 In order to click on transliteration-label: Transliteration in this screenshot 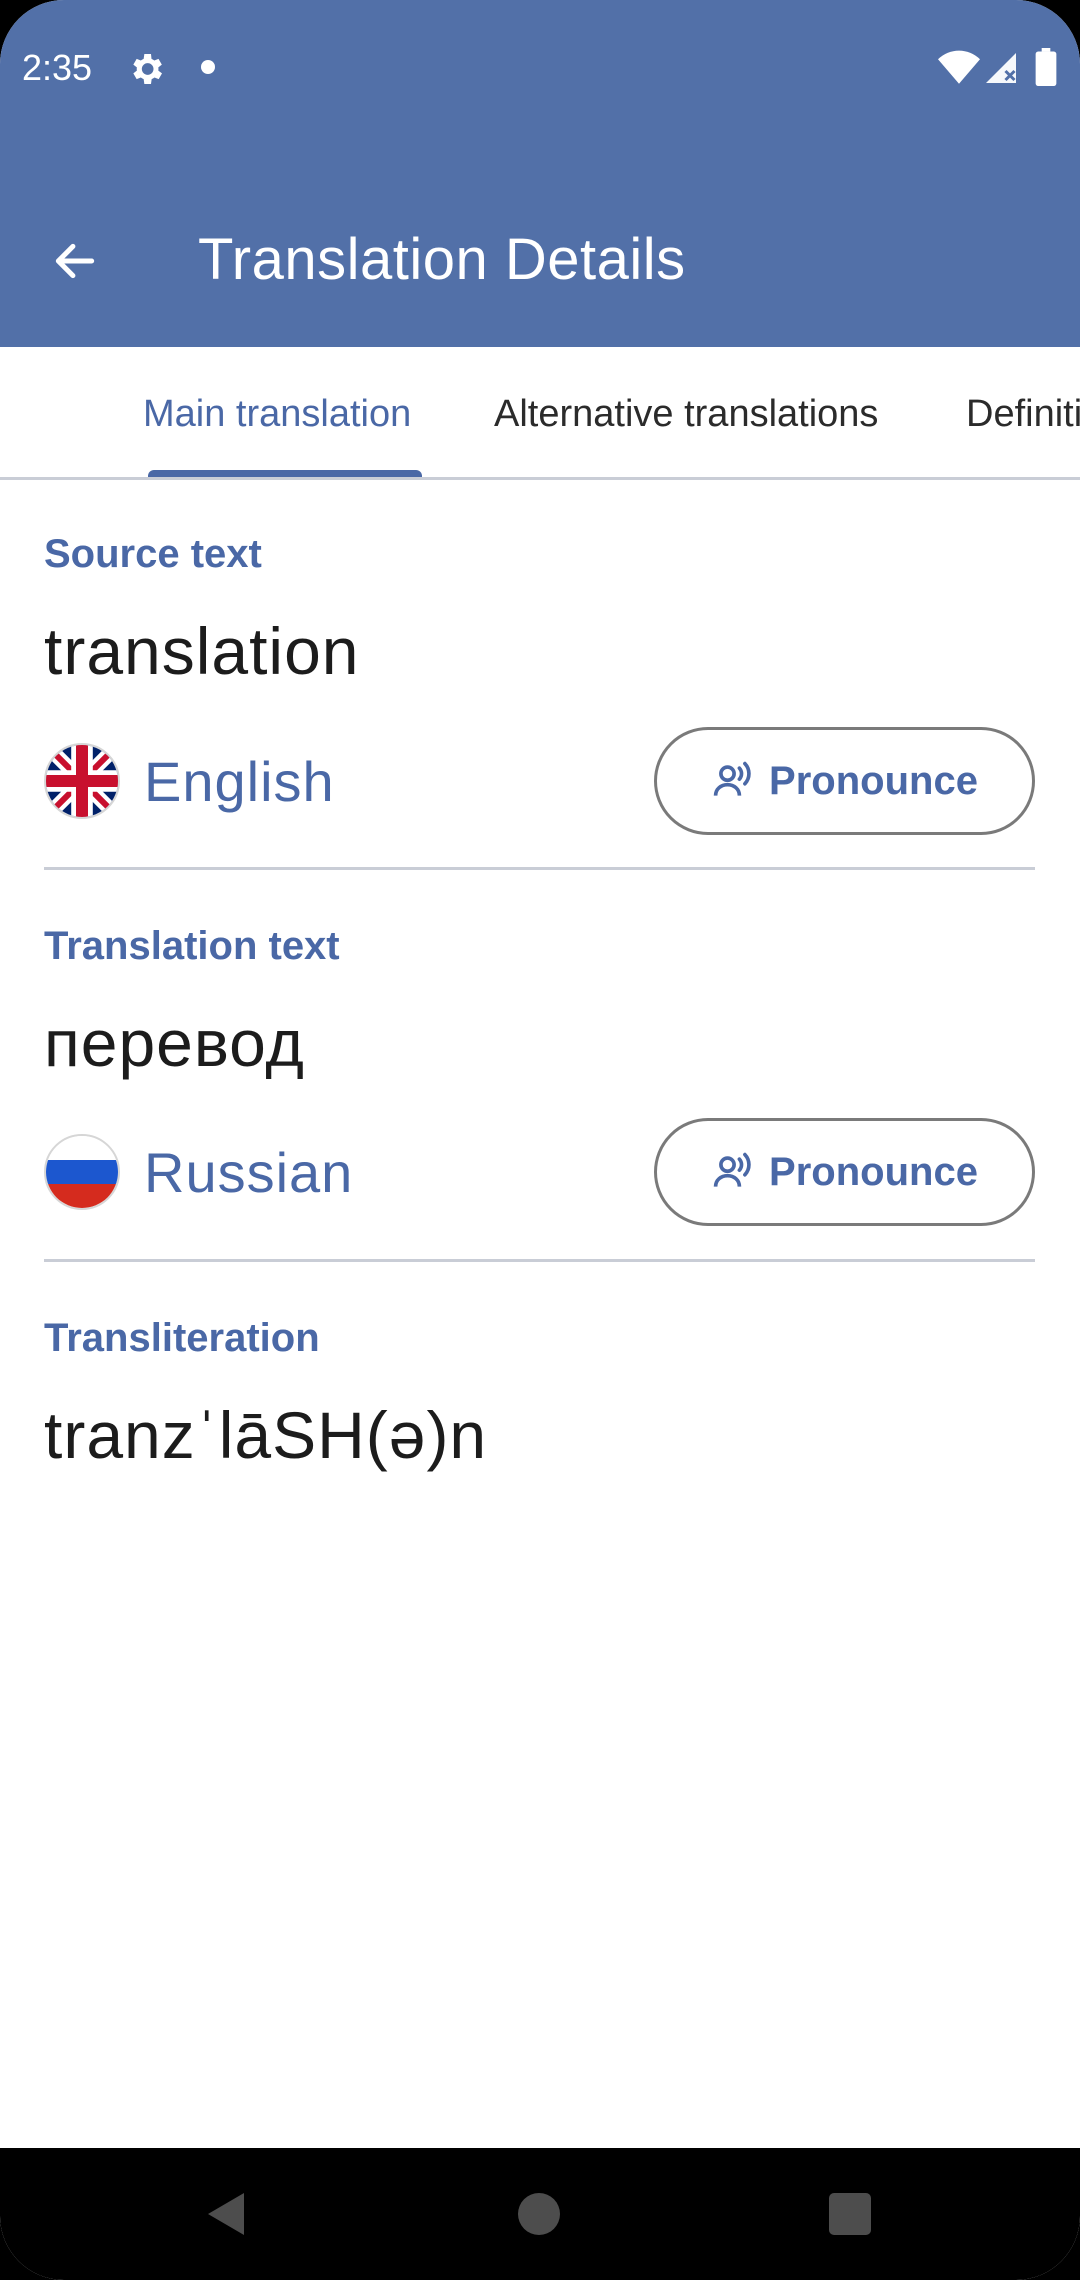, I will do `click(182, 1338)`.